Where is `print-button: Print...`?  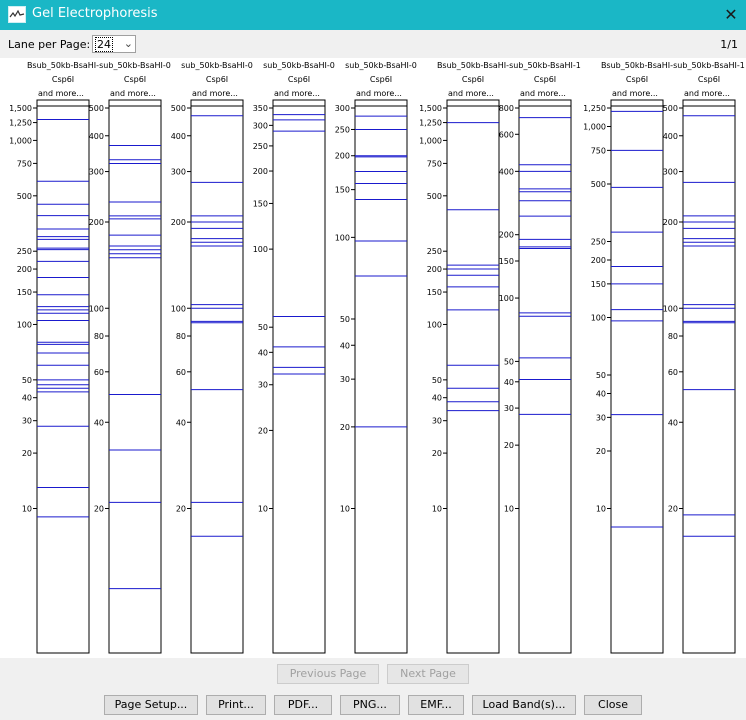
print-button: Print... is located at coordinates (236, 705).